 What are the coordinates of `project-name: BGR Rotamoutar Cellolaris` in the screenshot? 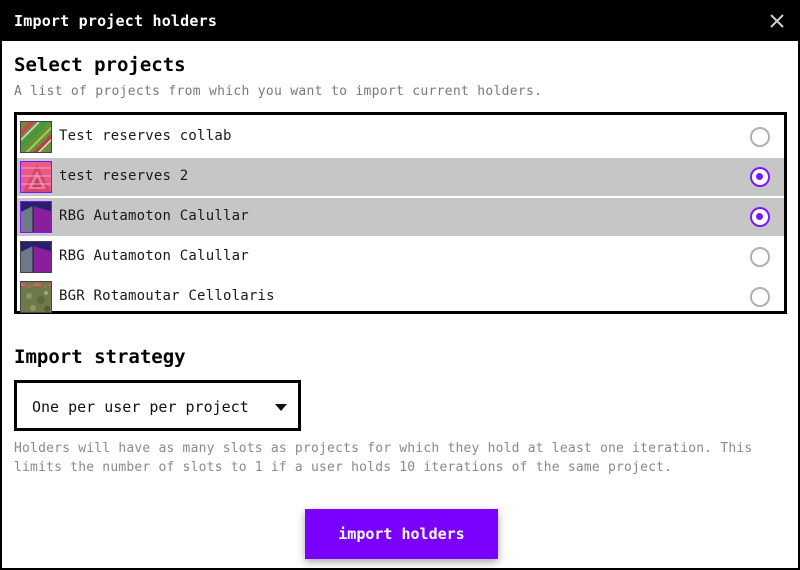 It's located at (167, 296).